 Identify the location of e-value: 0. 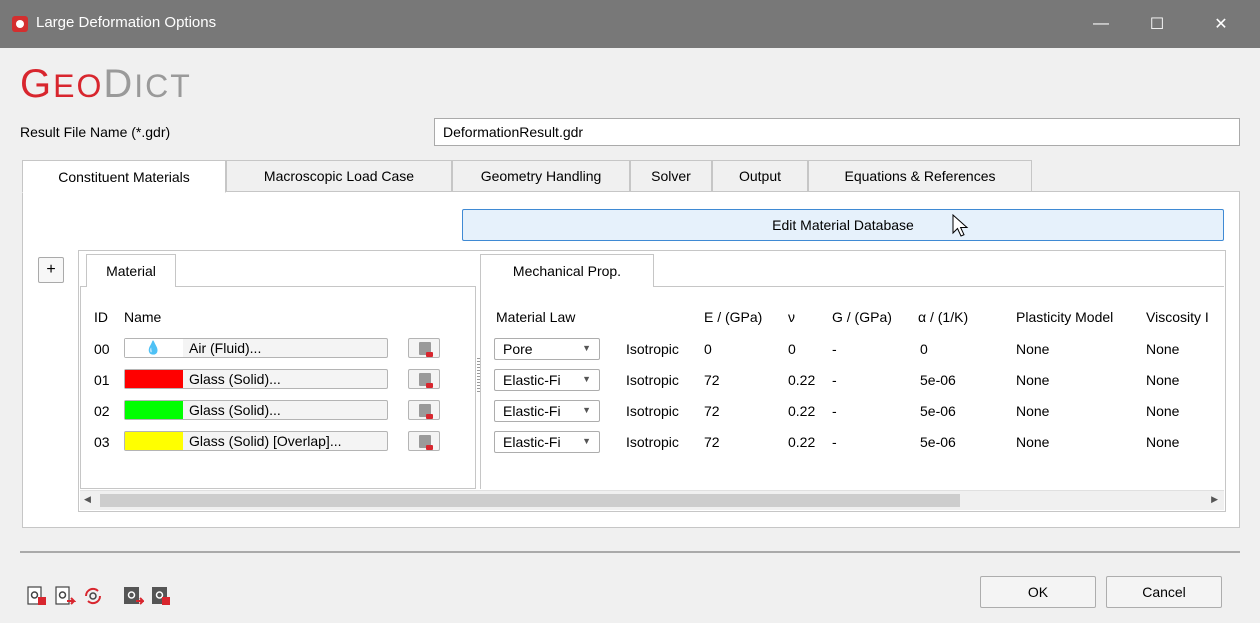
(708, 349).